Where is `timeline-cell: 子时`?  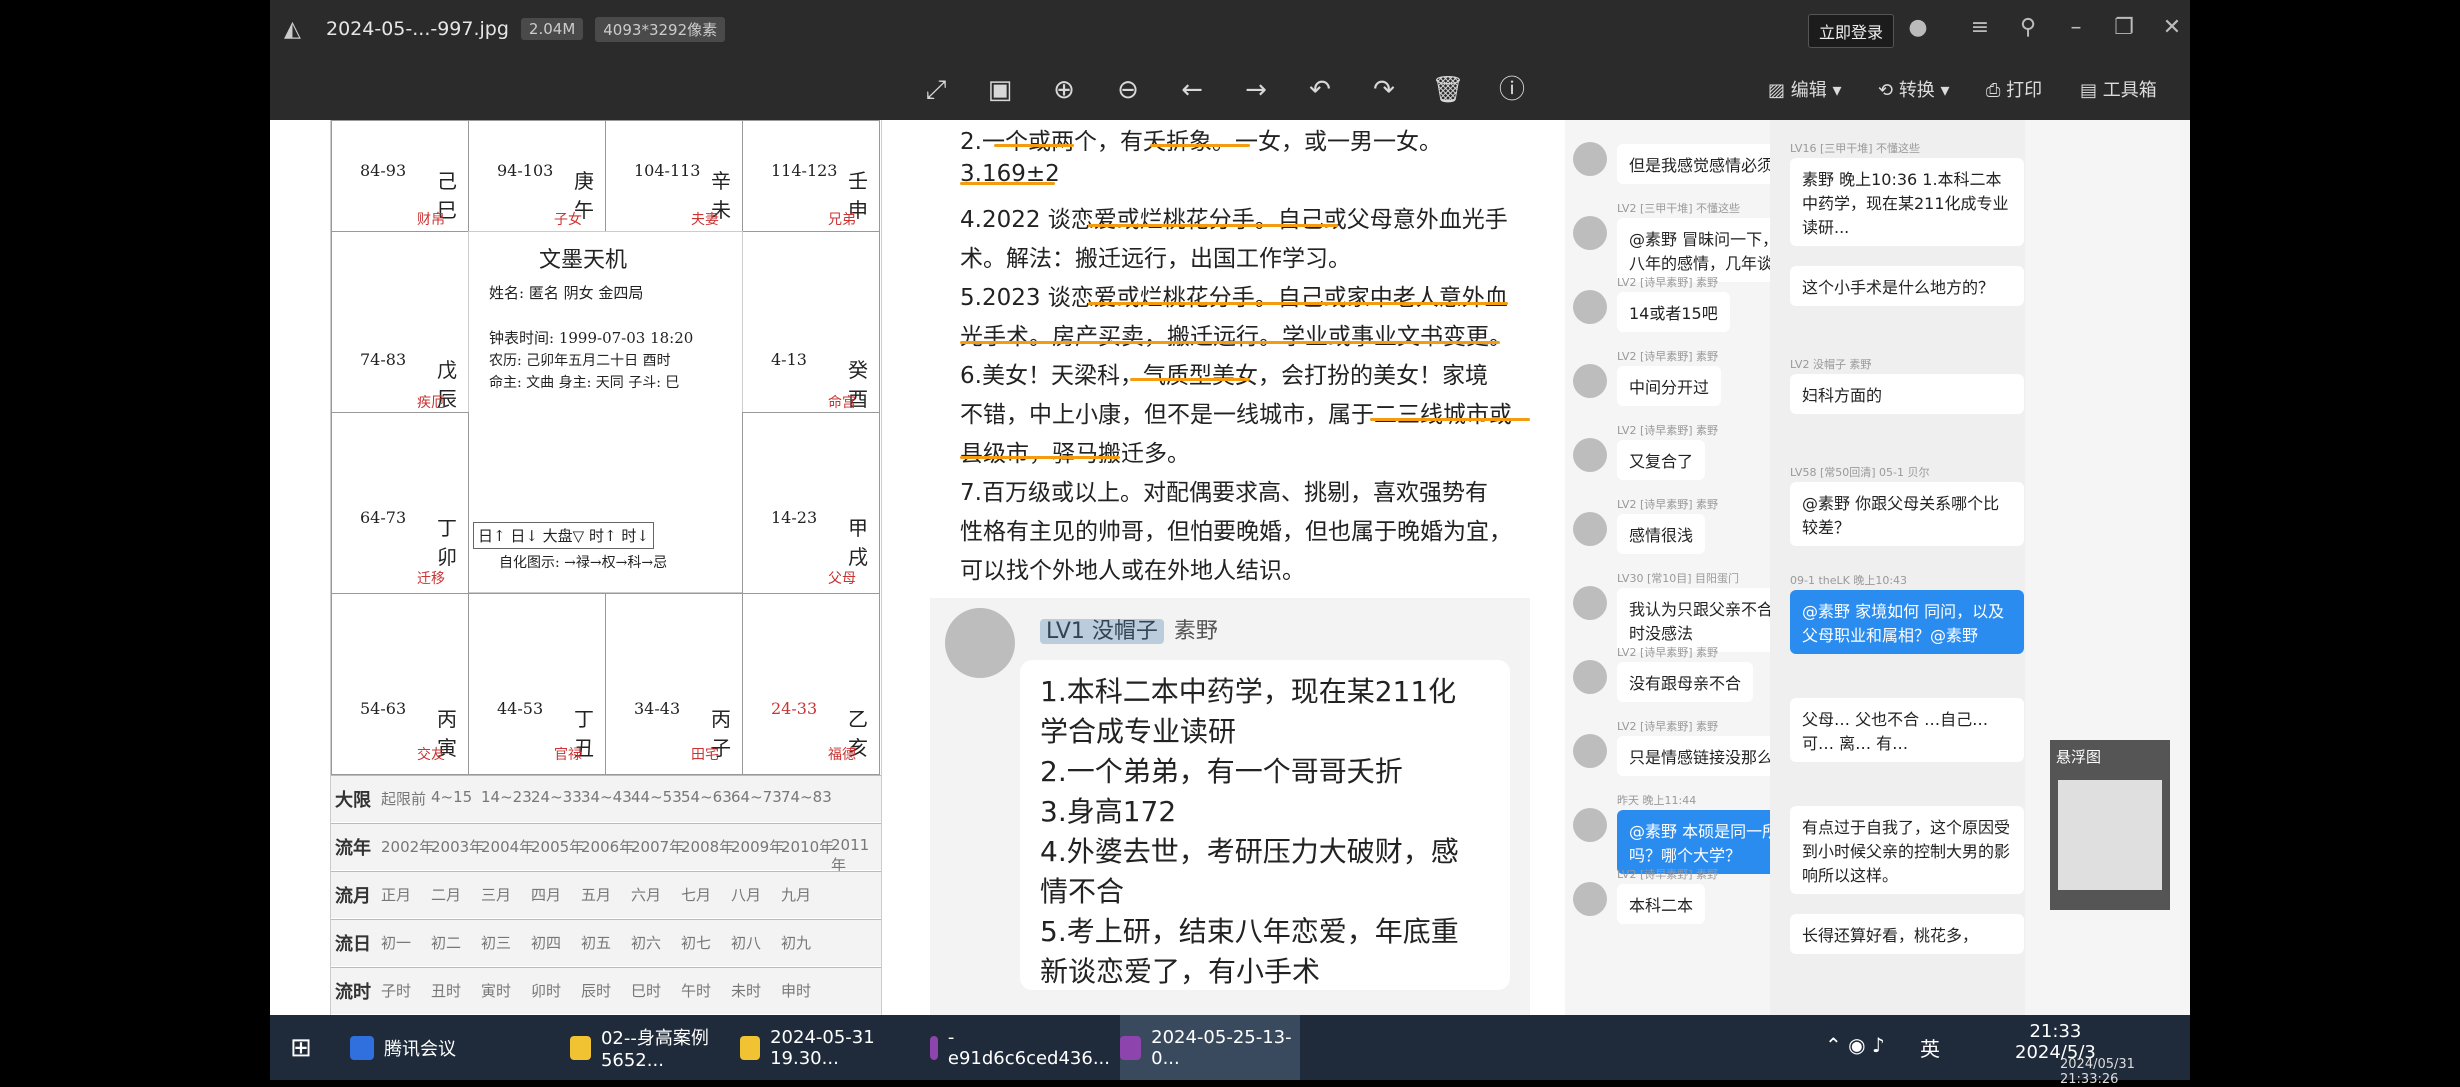 timeline-cell: 子时 is located at coordinates (396, 990).